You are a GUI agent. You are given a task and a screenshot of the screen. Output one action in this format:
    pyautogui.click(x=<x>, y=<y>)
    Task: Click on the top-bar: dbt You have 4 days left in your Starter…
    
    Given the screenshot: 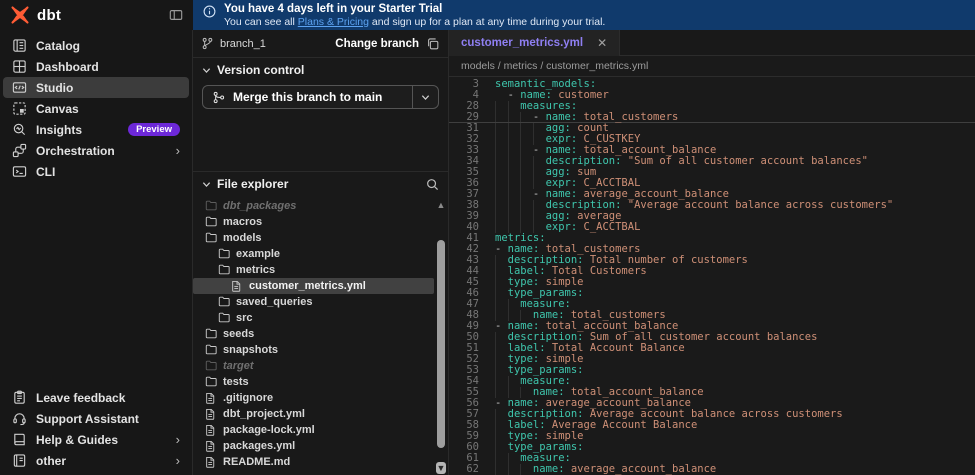 What is the action you would take?
    pyautogui.click(x=487, y=15)
    